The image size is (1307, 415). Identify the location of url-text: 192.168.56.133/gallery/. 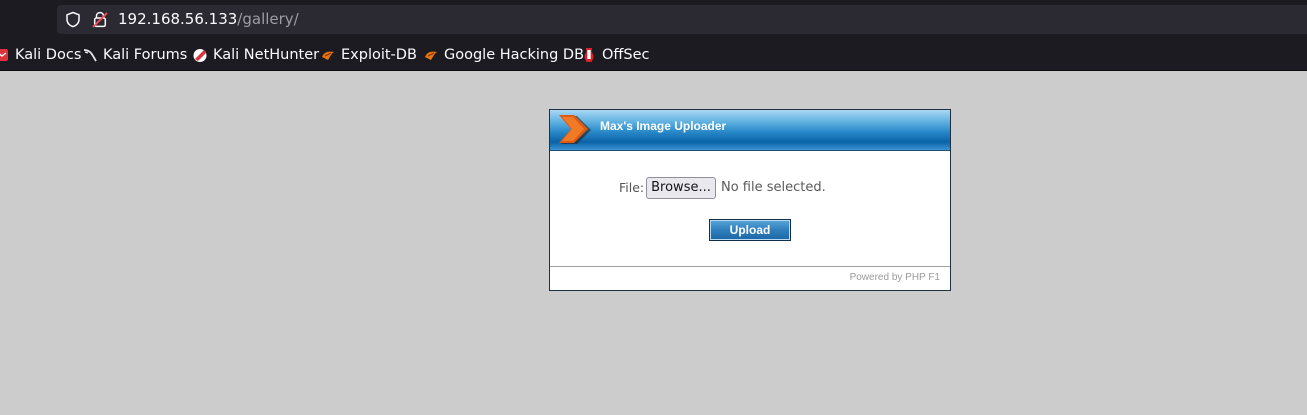
(208, 19).